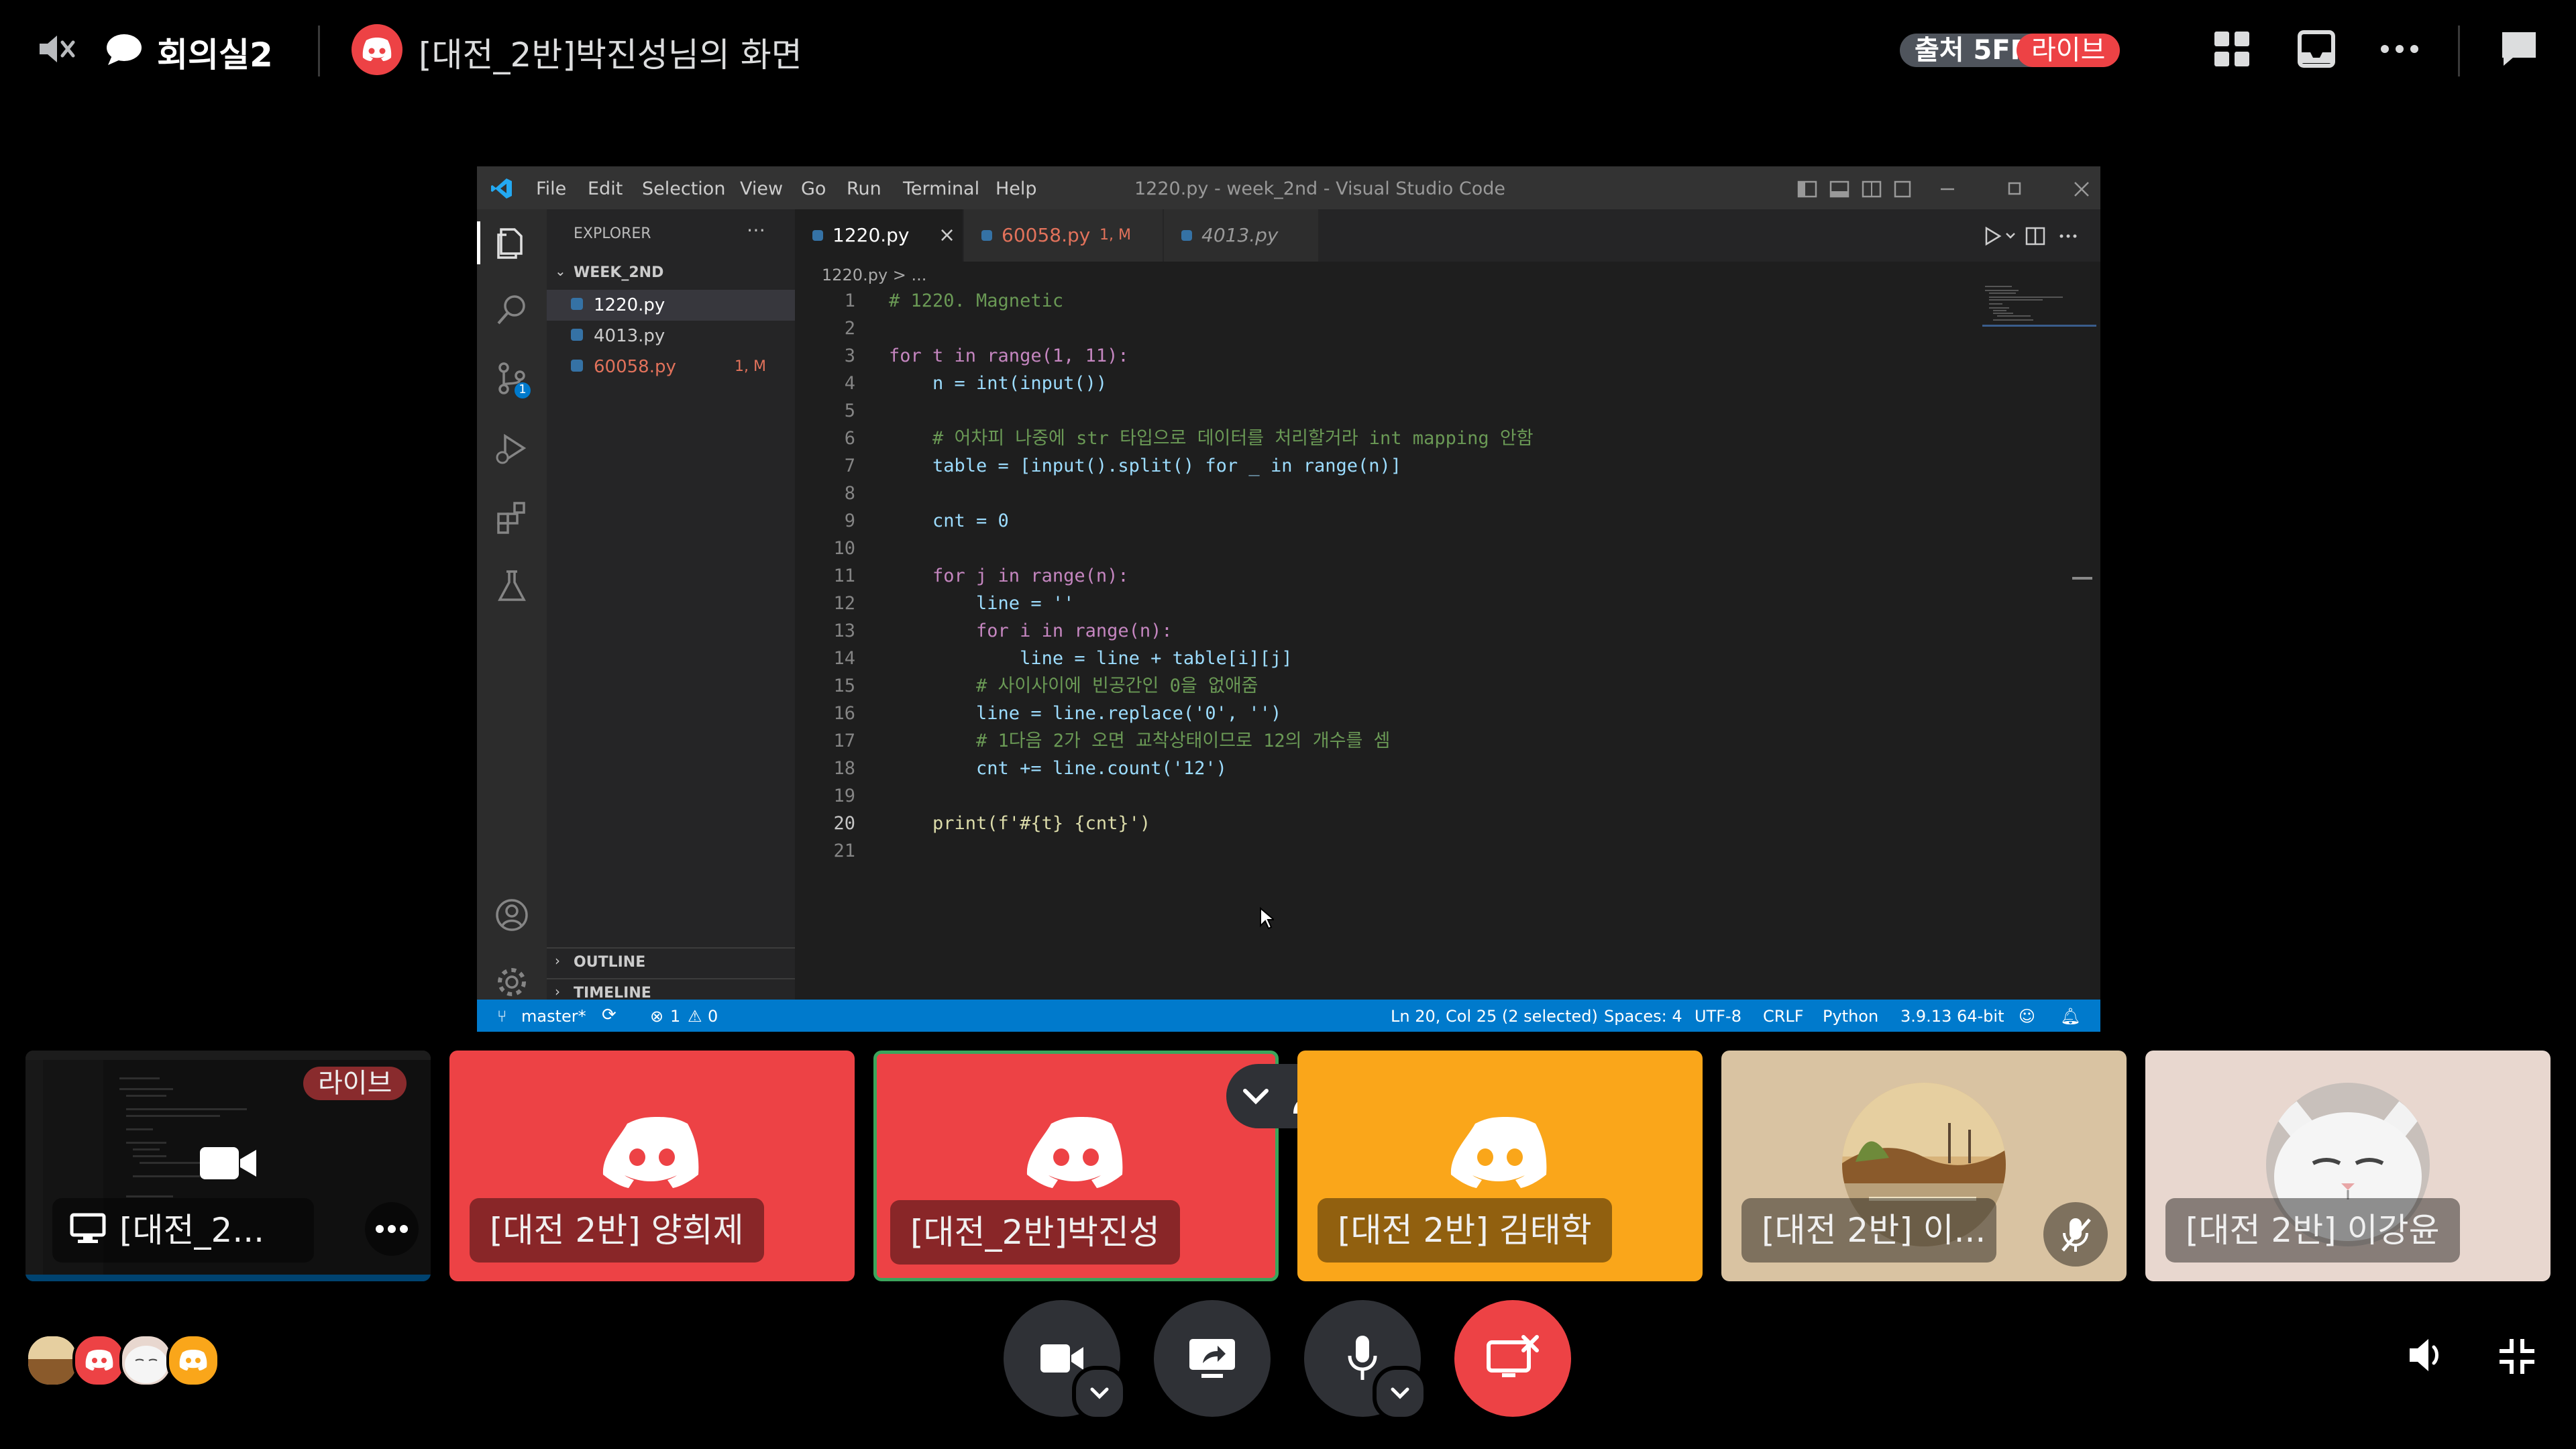 This screenshot has height=1449, width=2576. What do you see at coordinates (695, 1016) in the screenshot?
I see `warning-icon: ⚠` at bounding box center [695, 1016].